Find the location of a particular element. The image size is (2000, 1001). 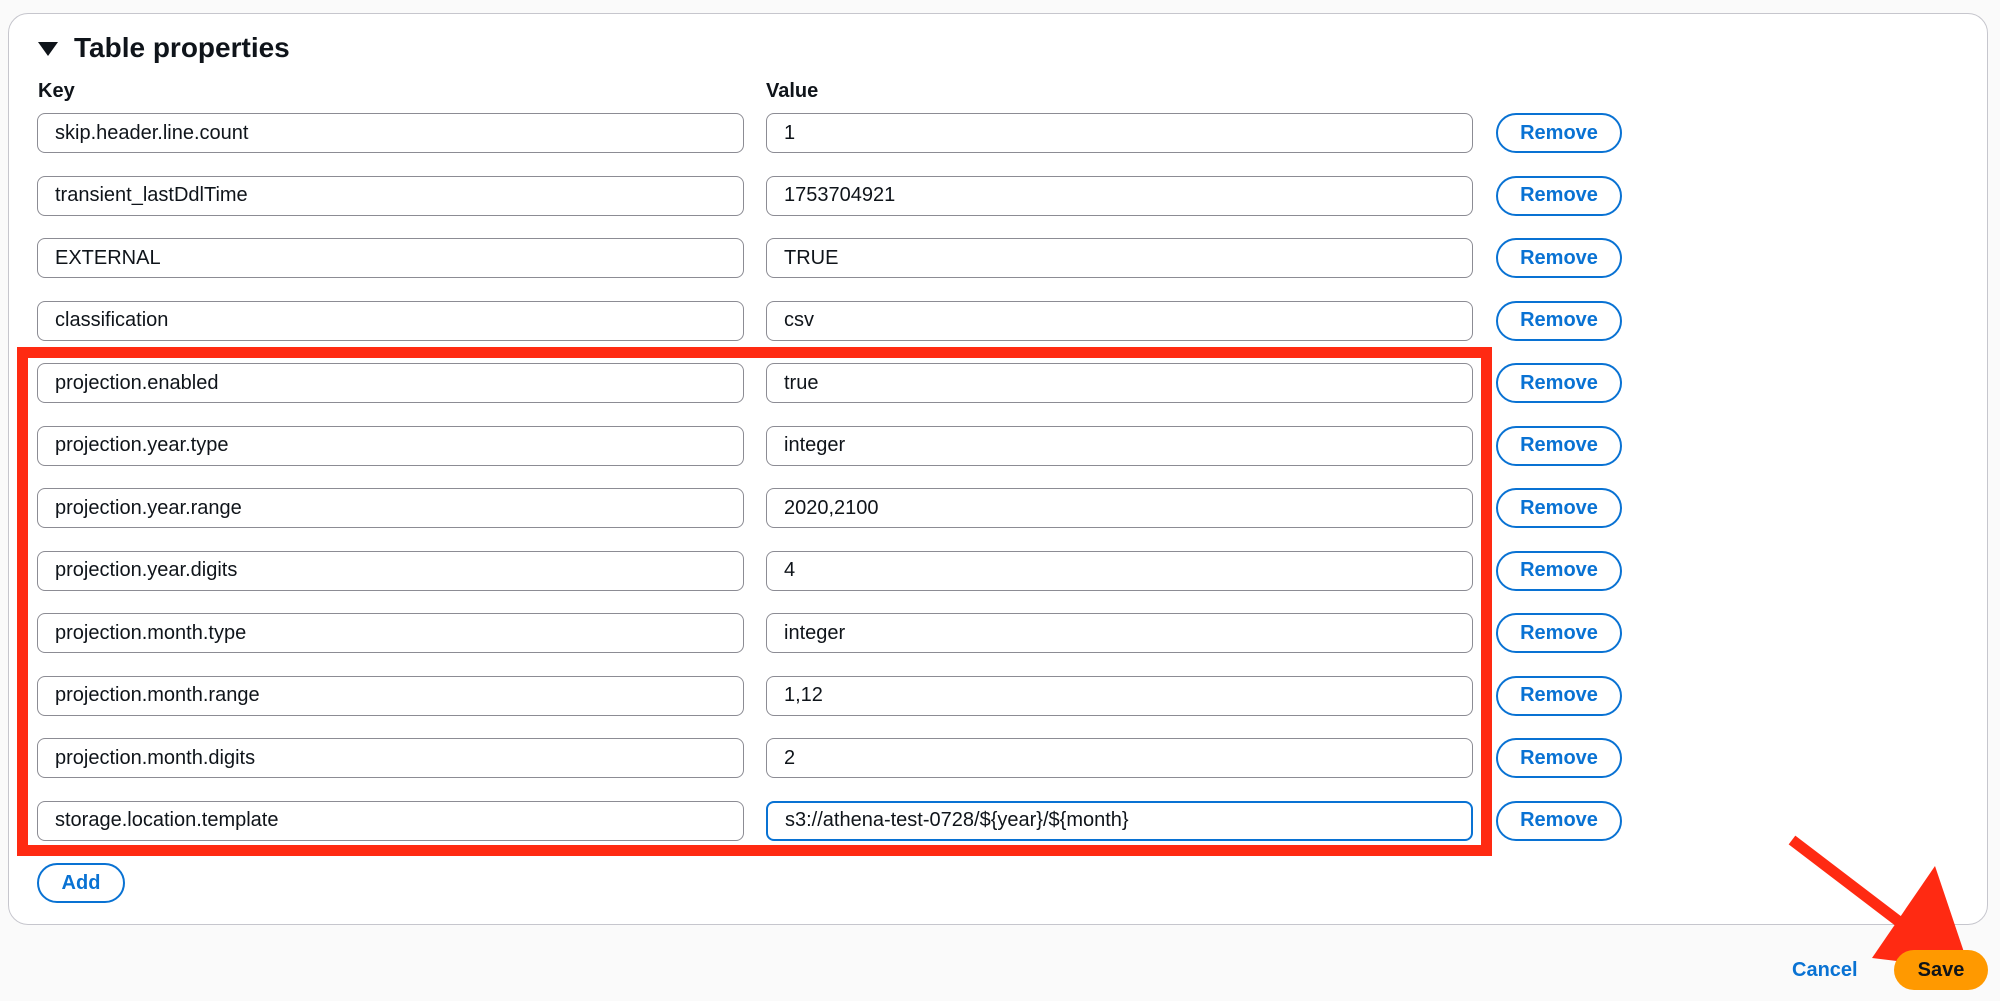

caret-down-icon is located at coordinates (48, 49).